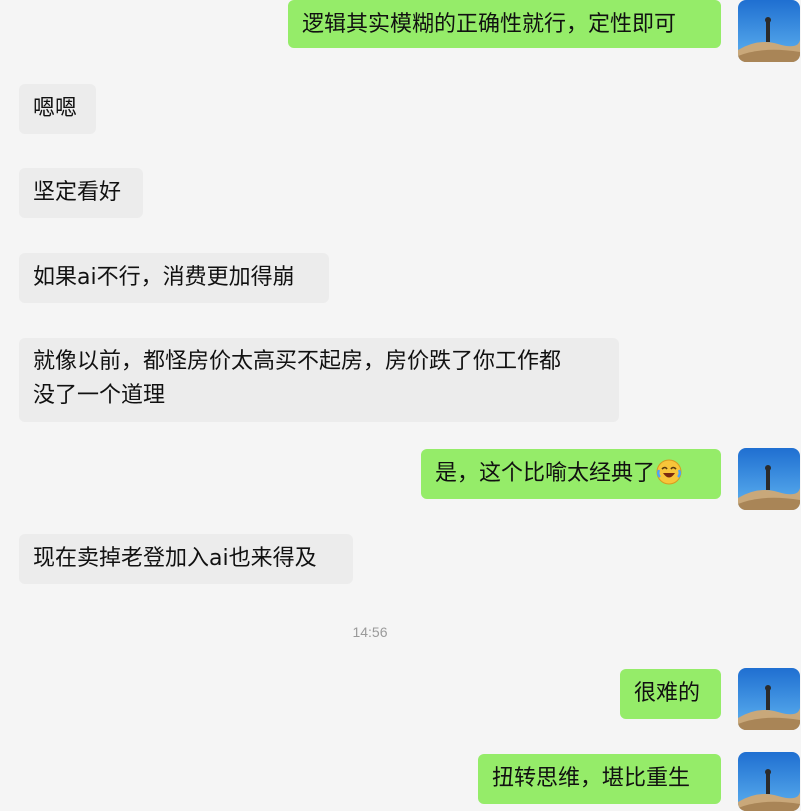 This screenshot has width=801, height=811. What do you see at coordinates (99, 395) in the screenshot?
I see `message-text-line: 没了一个道理` at bounding box center [99, 395].